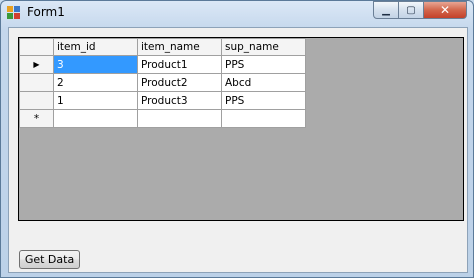 This screenshot has width=474, height=278. I want to click on cell-item-name, so click(179, 118).